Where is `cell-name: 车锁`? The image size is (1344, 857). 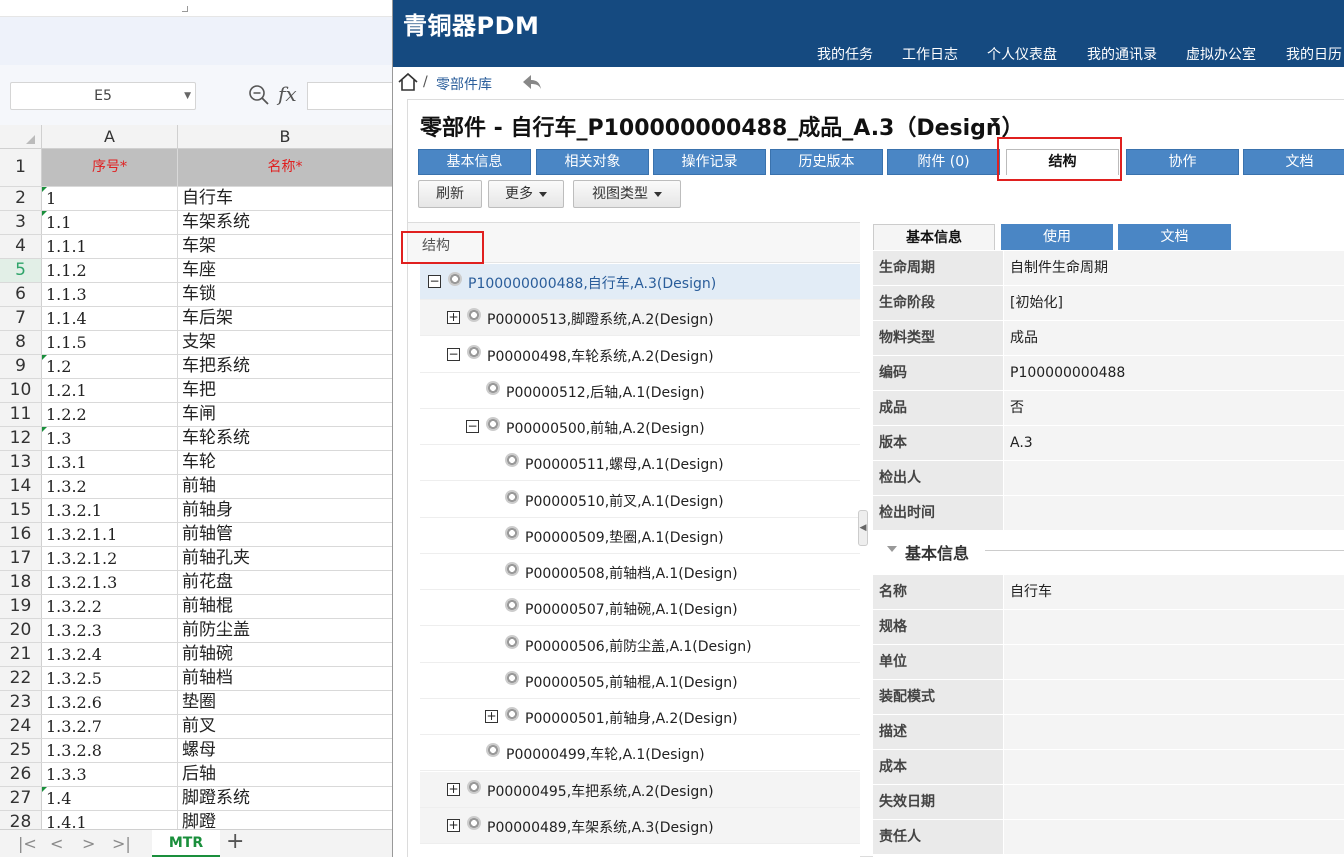
cell-name: 车锁 is located at coordinates (285, 294).